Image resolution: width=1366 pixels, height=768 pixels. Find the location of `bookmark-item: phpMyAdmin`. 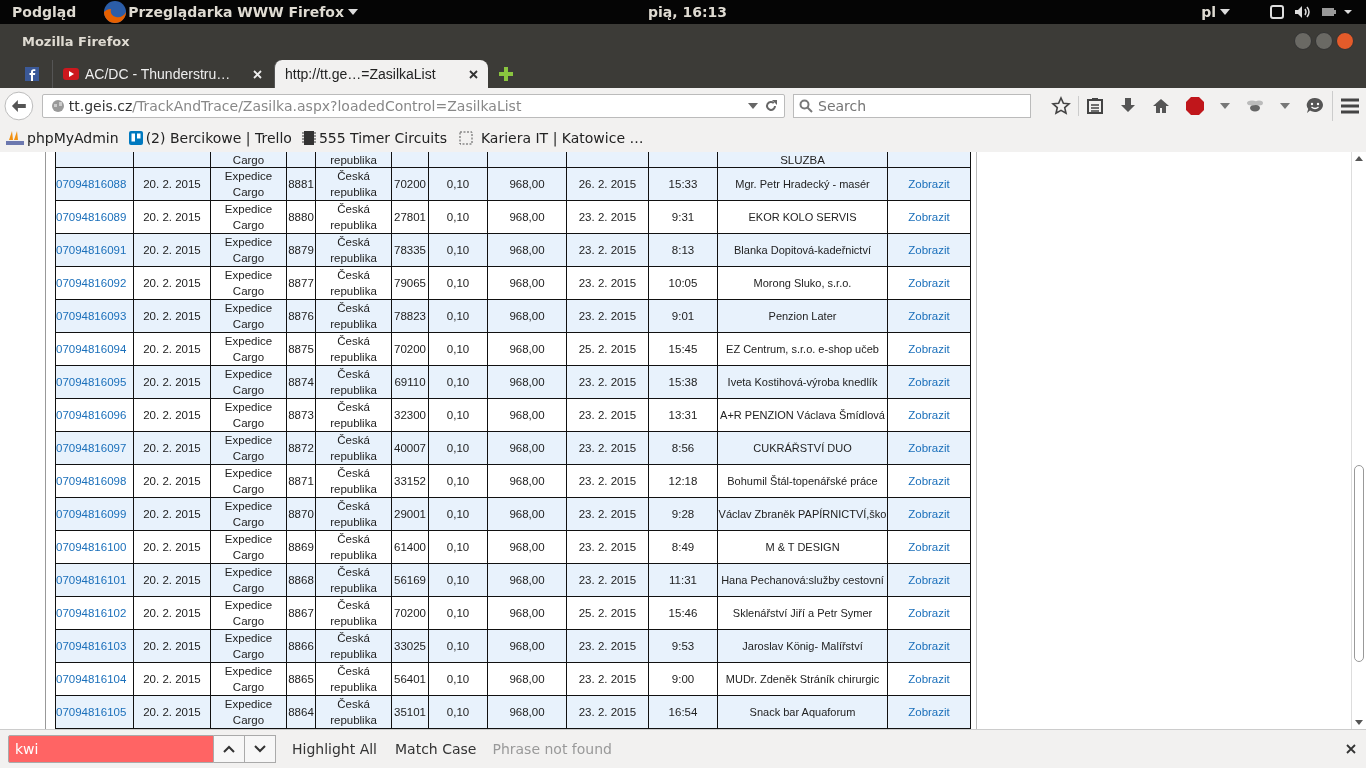

bookmark-item: phpMyAdmin is located at coordinates (62, 137).